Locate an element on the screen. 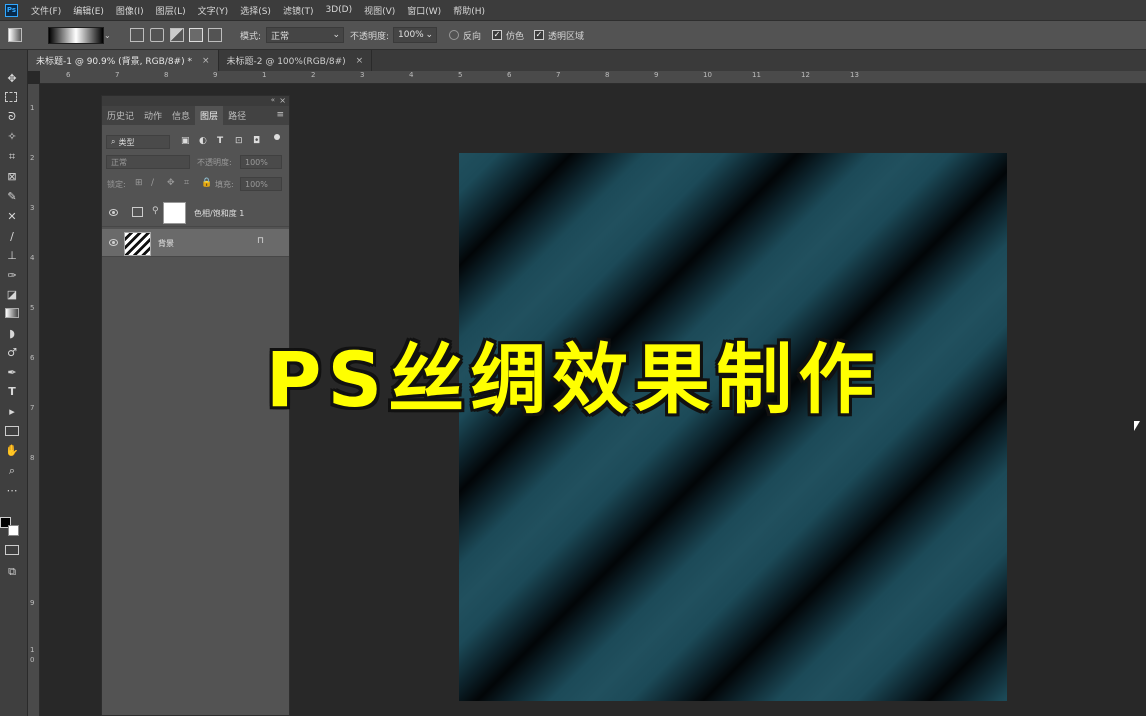  quick-mask-icon is located at coordinates (12, 550).